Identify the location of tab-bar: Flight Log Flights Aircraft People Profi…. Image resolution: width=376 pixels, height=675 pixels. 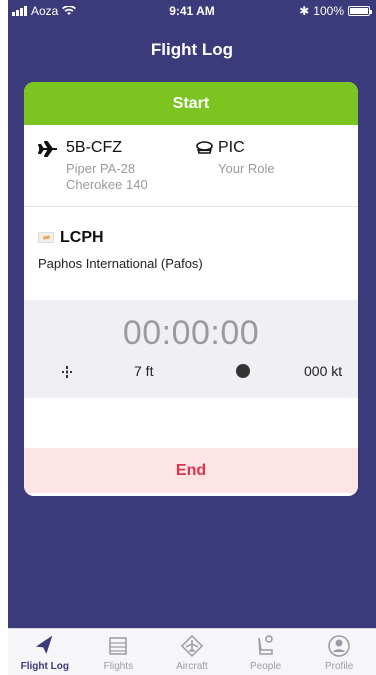
(192, 651).